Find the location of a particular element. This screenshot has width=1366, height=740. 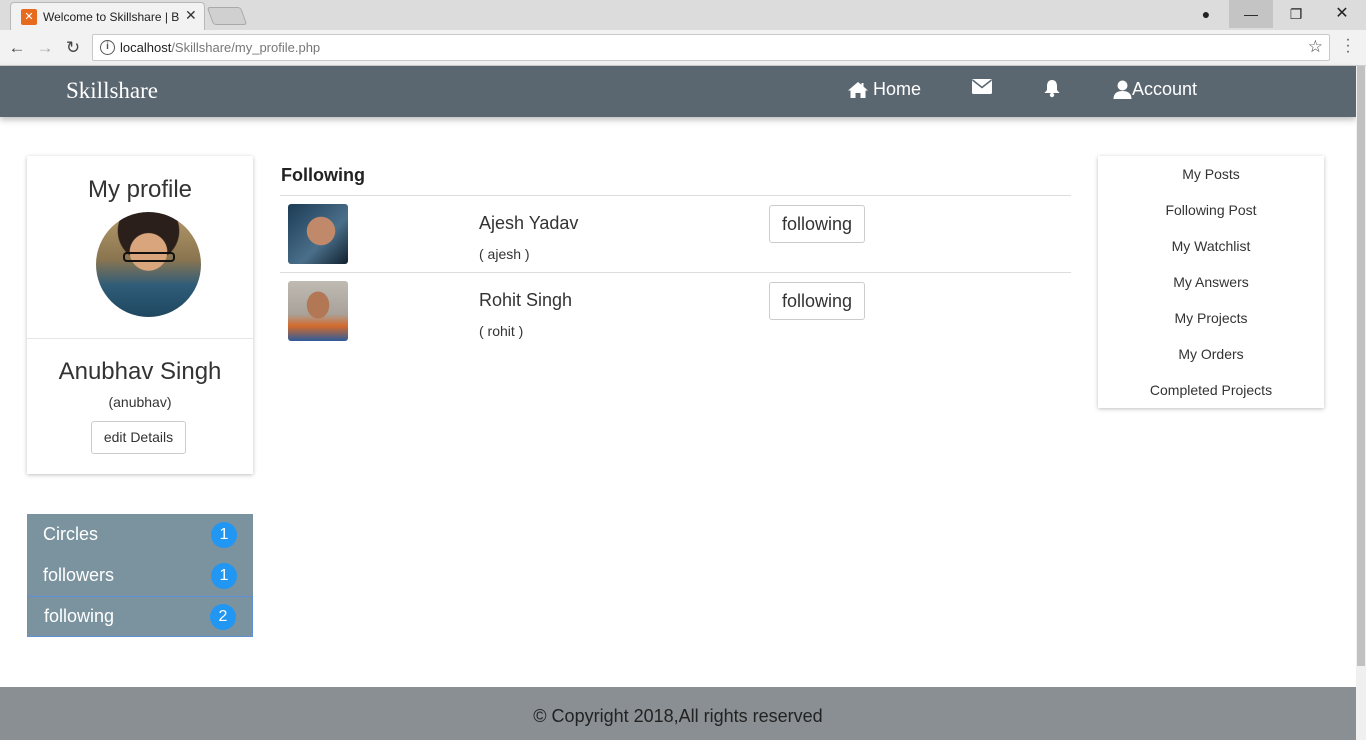

site-navbar: Skillshare Home Account is located at coordinates (678, 91).